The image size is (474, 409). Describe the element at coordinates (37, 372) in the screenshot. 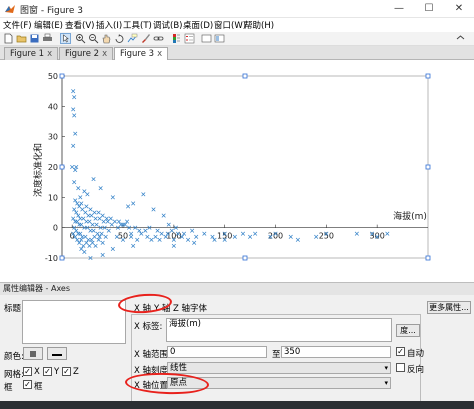

I see `grid-x-label: X` at that location.